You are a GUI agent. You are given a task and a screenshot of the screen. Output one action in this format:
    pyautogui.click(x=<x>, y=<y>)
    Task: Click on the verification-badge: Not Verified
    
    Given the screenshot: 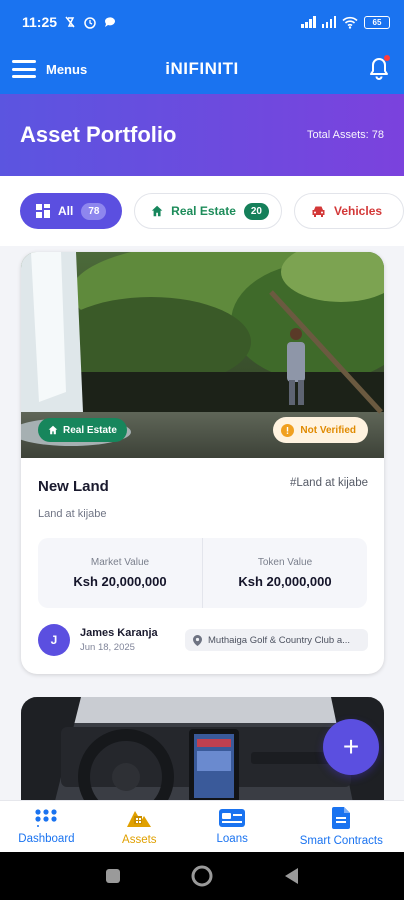 What is the action you would take?
    pyautogui.click(x=320, y=430)
    